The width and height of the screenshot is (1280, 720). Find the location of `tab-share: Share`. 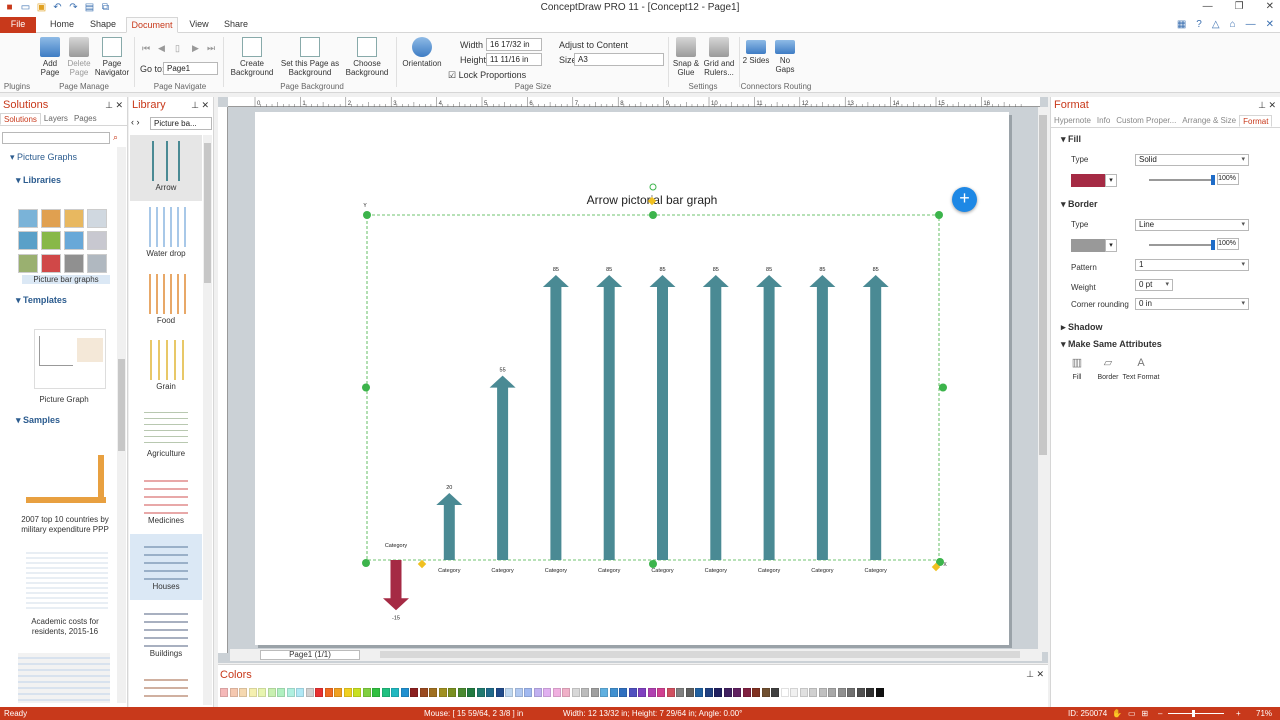

tab-share: Share is located at coordinates (236, 25).